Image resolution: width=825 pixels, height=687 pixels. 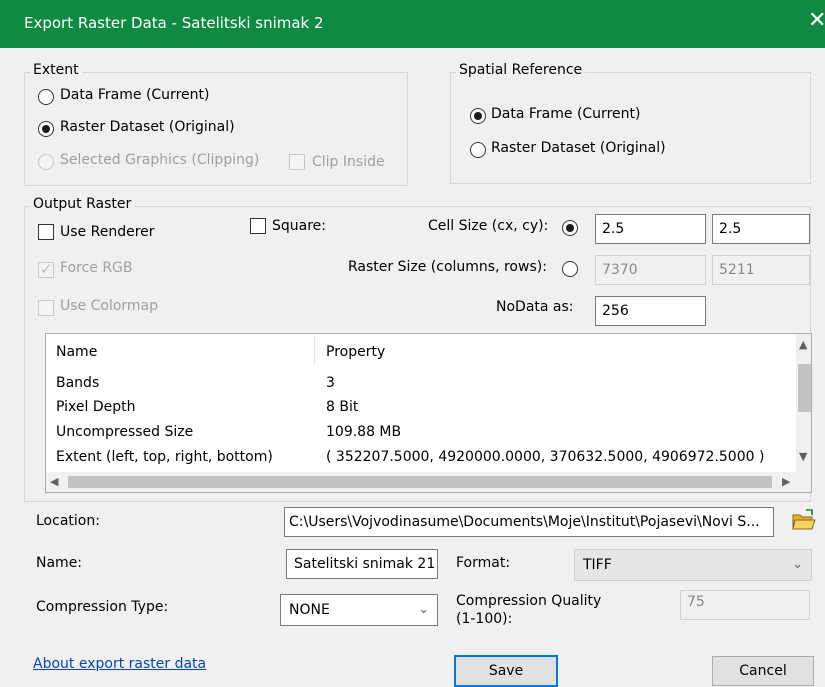 I want to click on raster-size-columns-input: 7370, so click(x=650, y=270).